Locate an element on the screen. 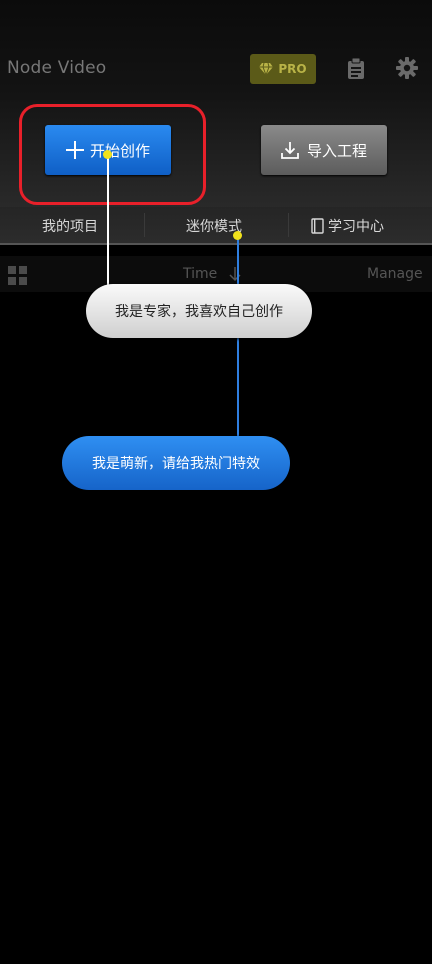 The width and height of the screenshot is (432, 964). expert-option-bubble: 我是专家，我喜欢自己创作 is located at coordinates (199, 311).